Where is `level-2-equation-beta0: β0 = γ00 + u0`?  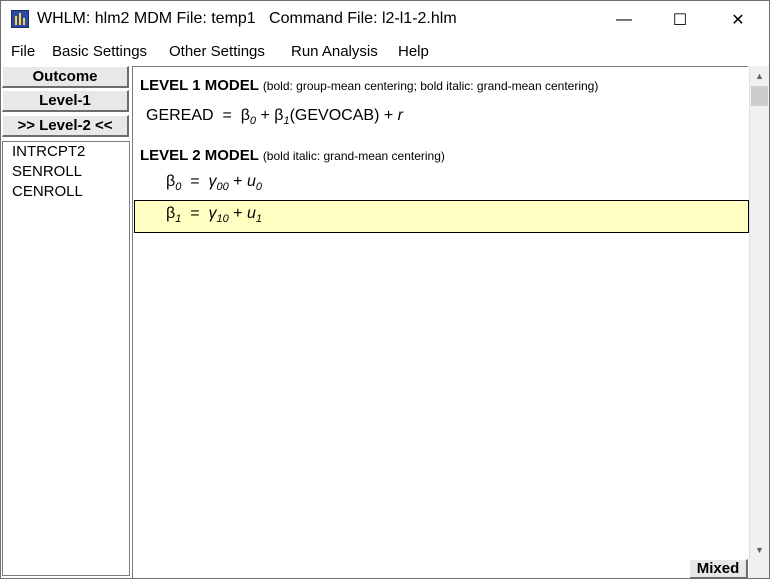 level-2-equation-beta0: β0 = γ00 + u0 is located at coordinates (214, 183).